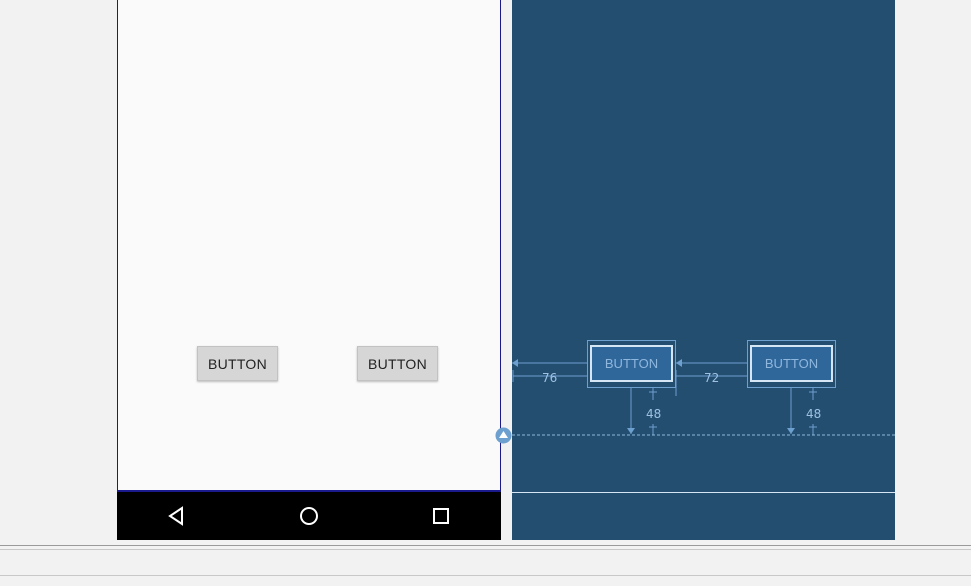 This screenshot has height=586, width=971. Describe the element at coordinates (503, 435) in the screenshot. I see `guideline-handle-icon` at that location.